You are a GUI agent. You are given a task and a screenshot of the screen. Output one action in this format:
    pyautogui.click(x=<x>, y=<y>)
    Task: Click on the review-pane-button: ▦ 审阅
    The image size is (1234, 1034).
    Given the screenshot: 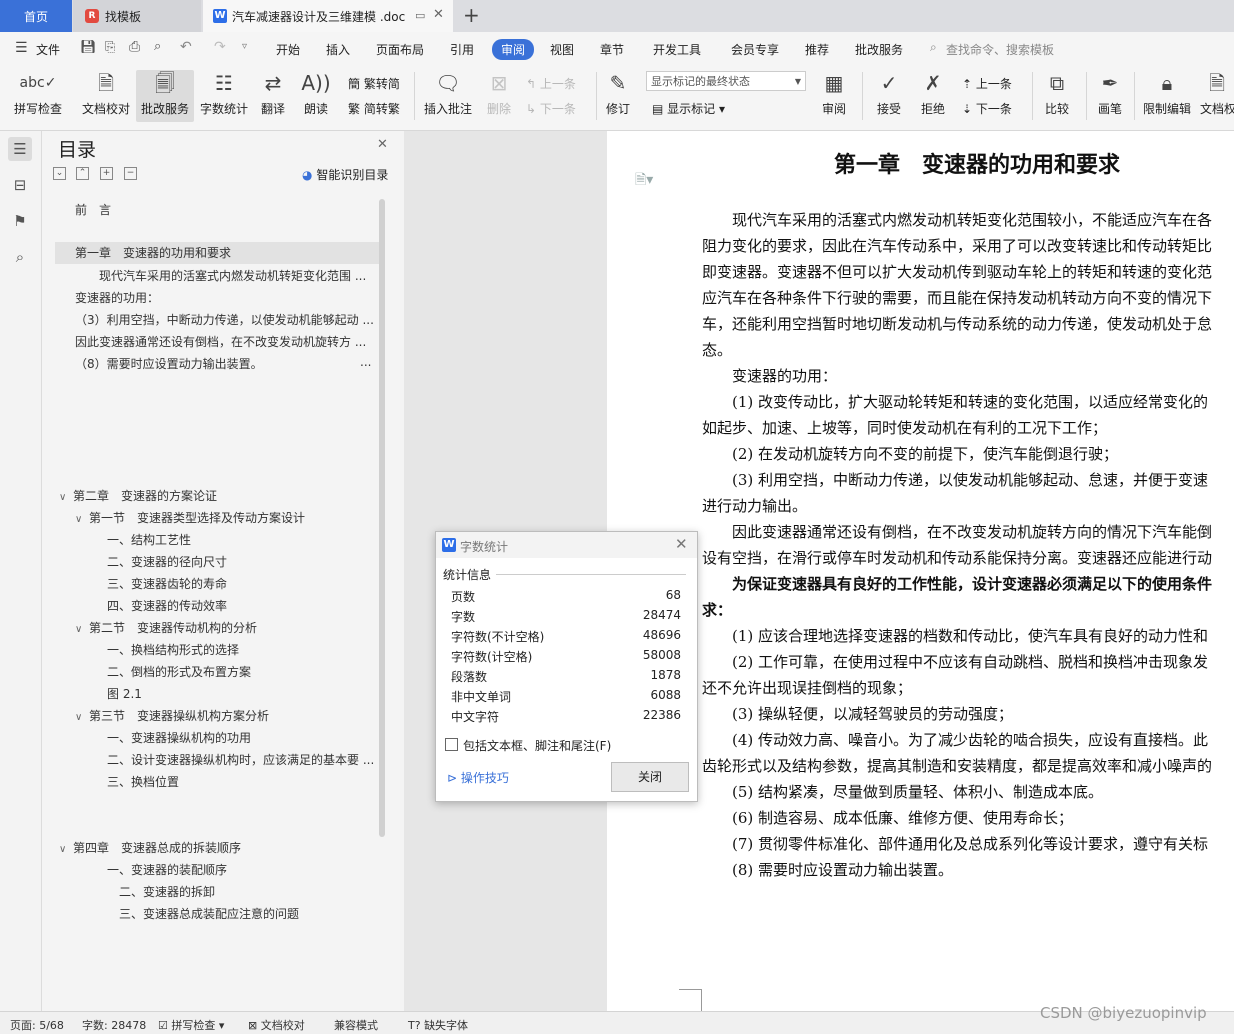 What is the action you would take?
    pyautogui.click(x=834, y=96)
    